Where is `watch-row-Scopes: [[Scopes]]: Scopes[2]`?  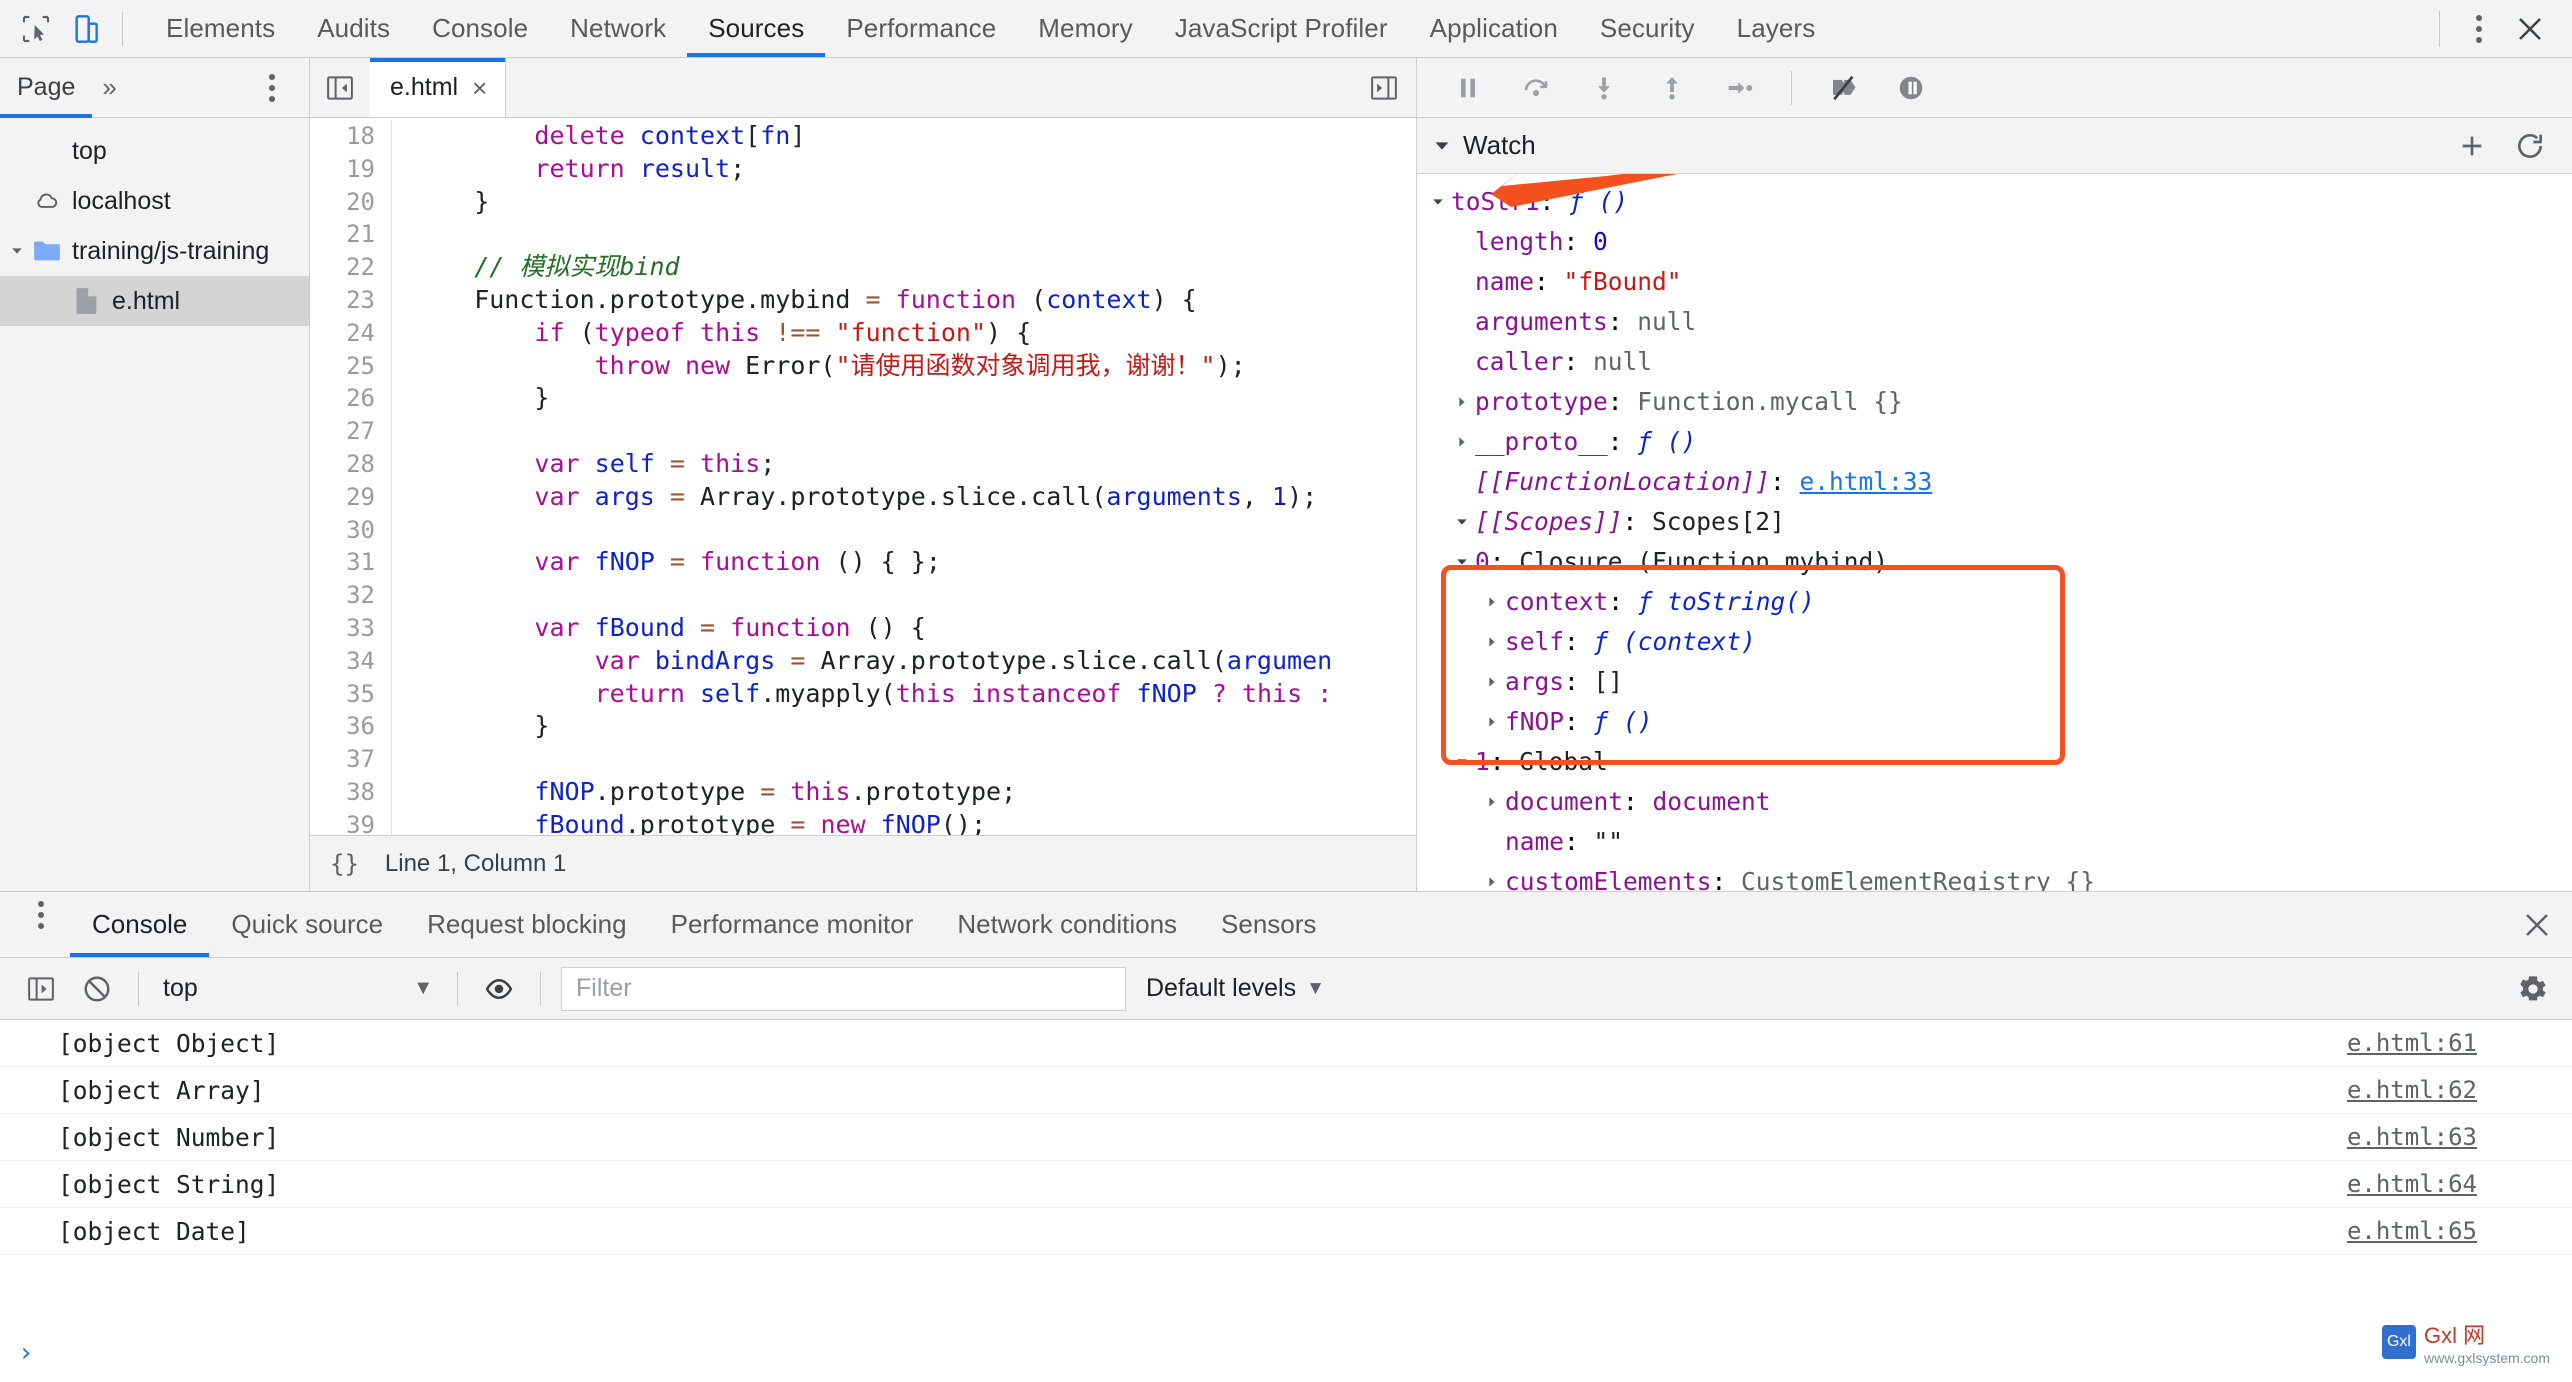
watch-row-Scopes: [[Scopes]]: Scopes[2] is located at coordinates (1994, 522).